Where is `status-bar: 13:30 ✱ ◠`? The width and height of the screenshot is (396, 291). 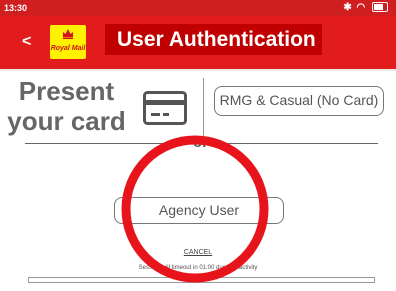 status-bar: 13:30 ✱ ◠ is located at coordinates (198, 8).